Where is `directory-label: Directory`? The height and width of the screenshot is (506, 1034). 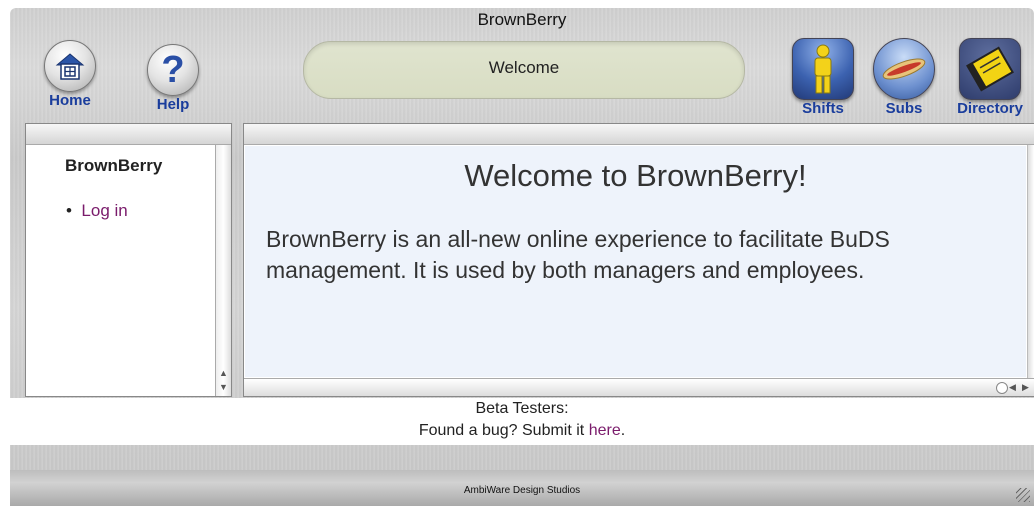 directory-label: Directory is located at coordinates (990, 108).